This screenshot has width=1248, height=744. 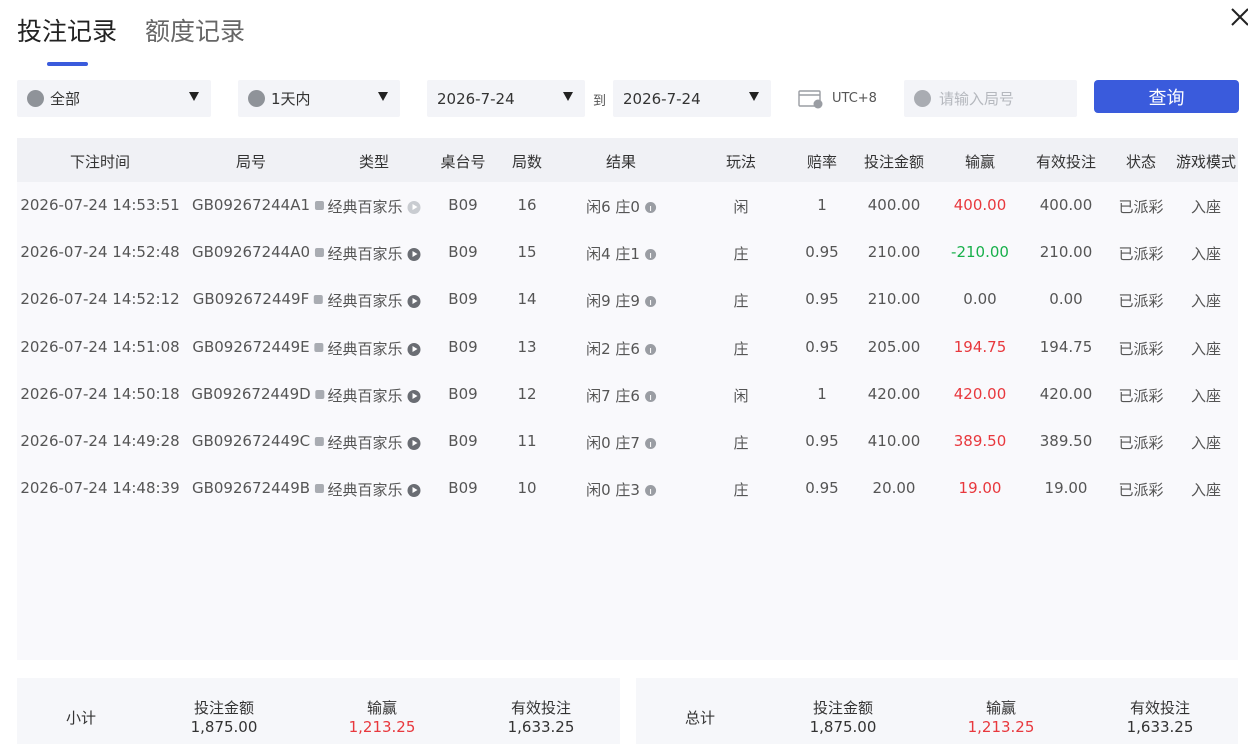 What do you see at coordinates (319, 98) in the screenshot?
I see `range-select: 1天内` at bounding box center [319, 98].